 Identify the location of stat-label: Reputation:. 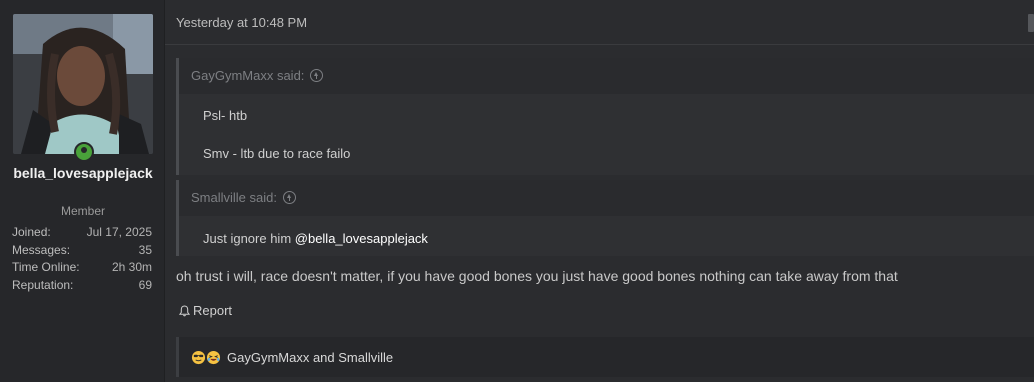
(43, 284).